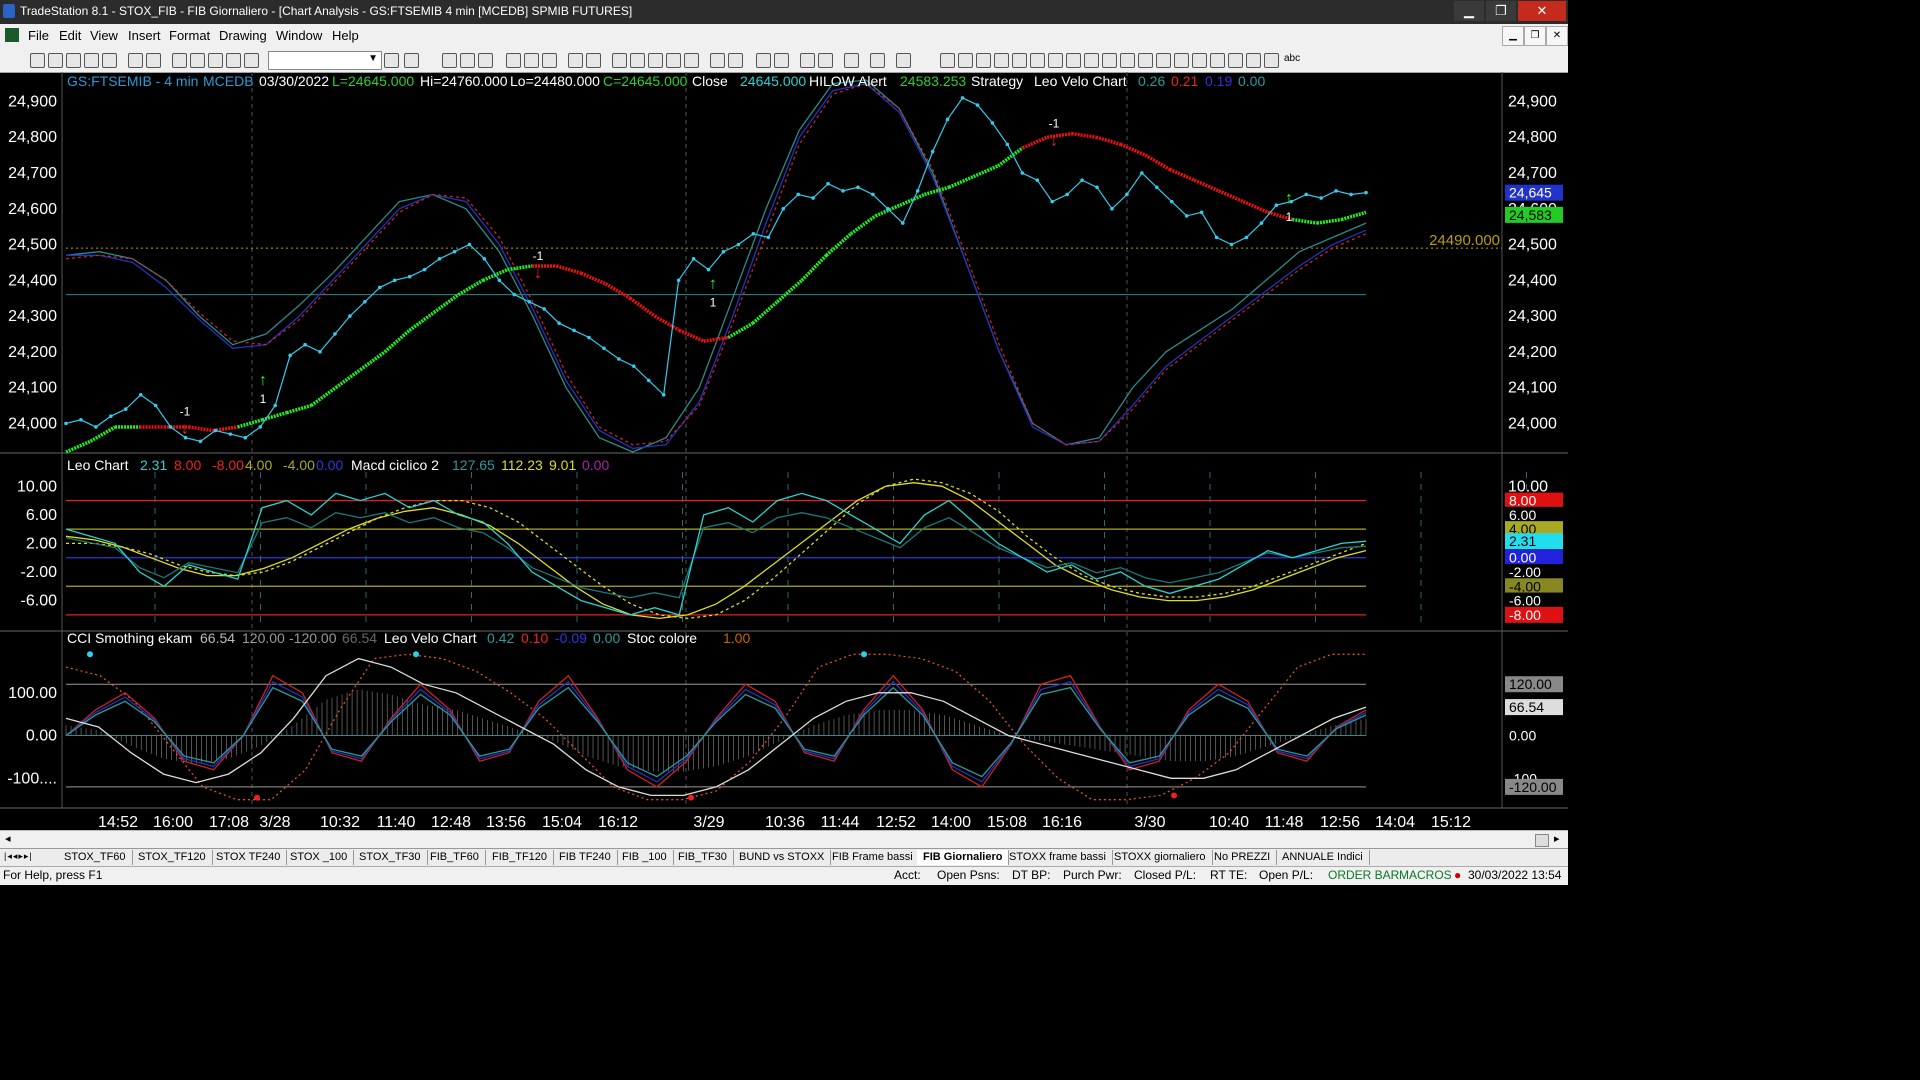 The width and height of the screenshot is (1920, 1080). I want to click on arc-icon, so click(1163, 60).